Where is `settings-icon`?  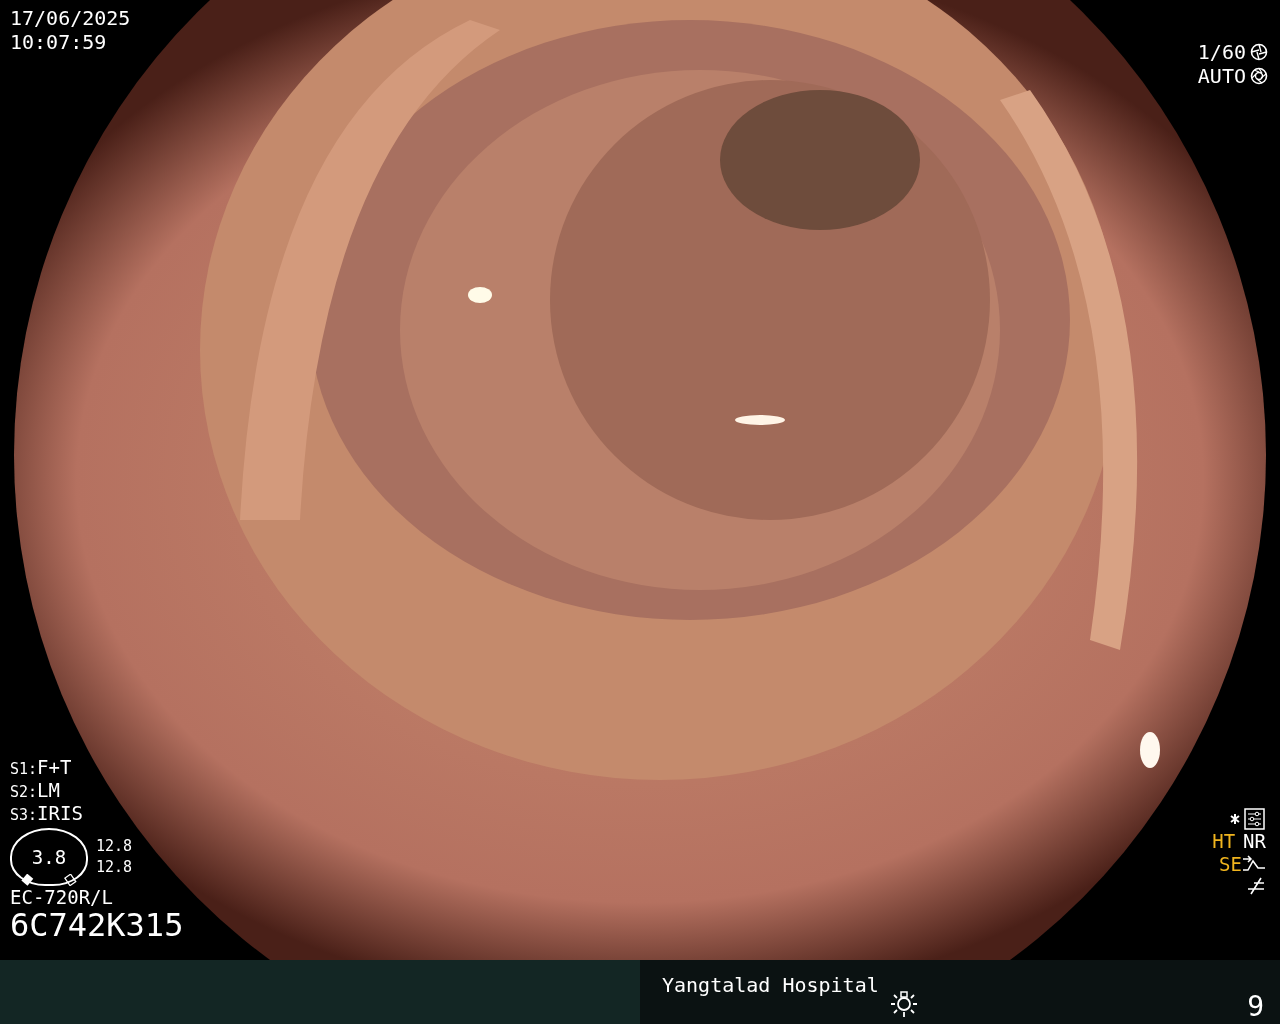 settings-icon is located at coordinates (1248, 819).